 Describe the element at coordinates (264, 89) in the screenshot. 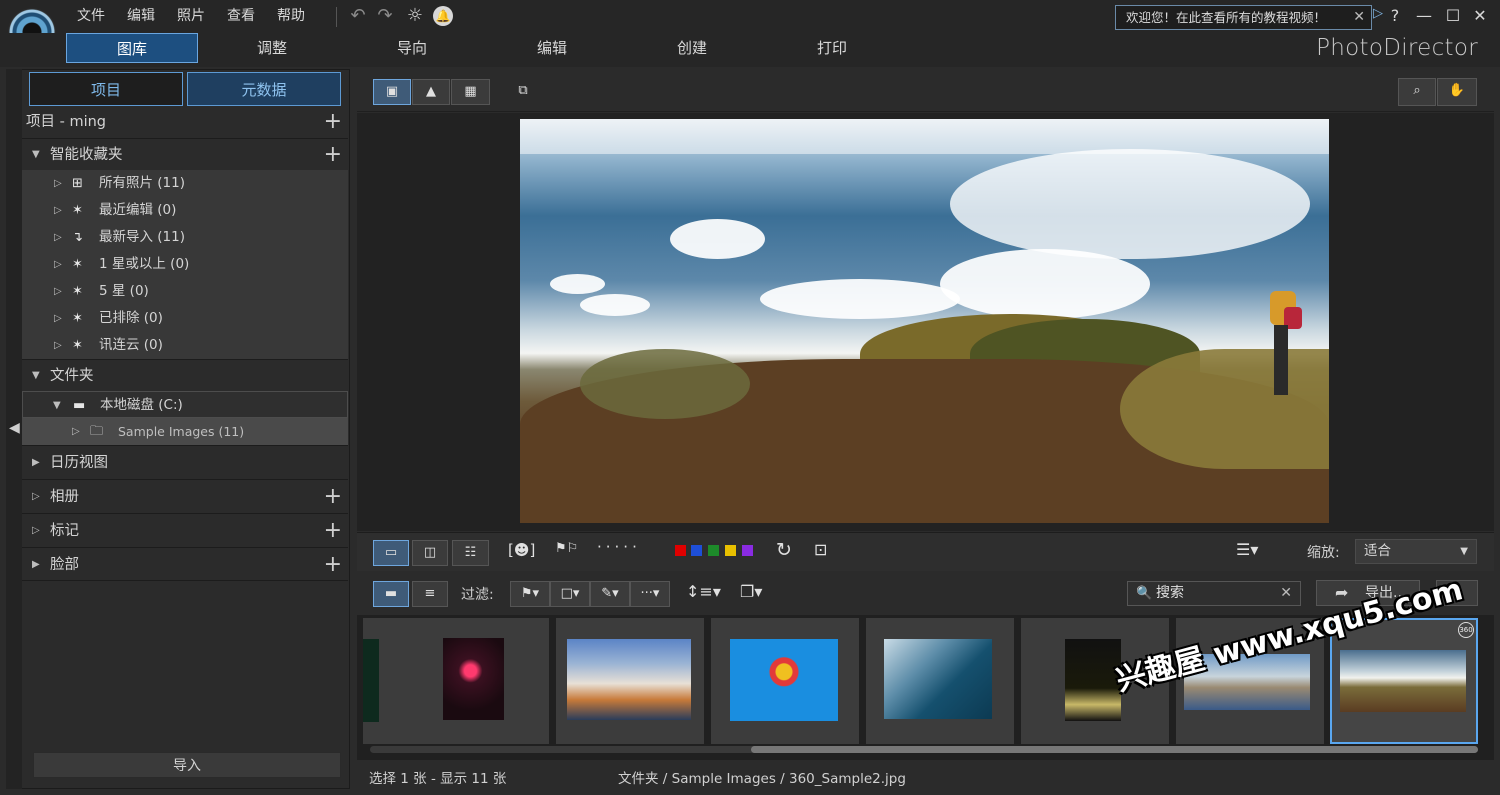

I see `tab-metadata: 元数据` at that location.